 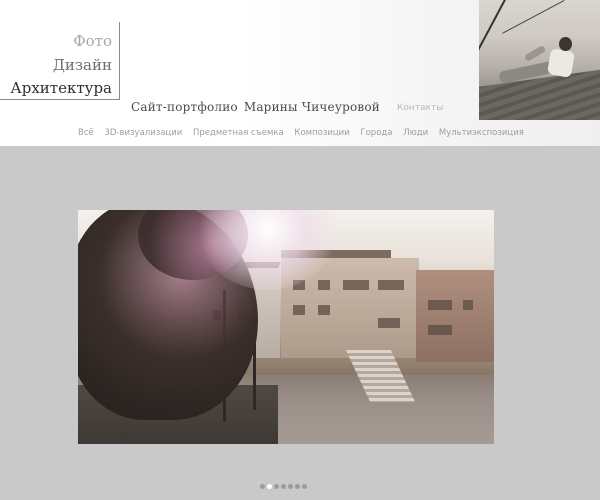 I want to click on photo-roof, so click(x=539, y=93).